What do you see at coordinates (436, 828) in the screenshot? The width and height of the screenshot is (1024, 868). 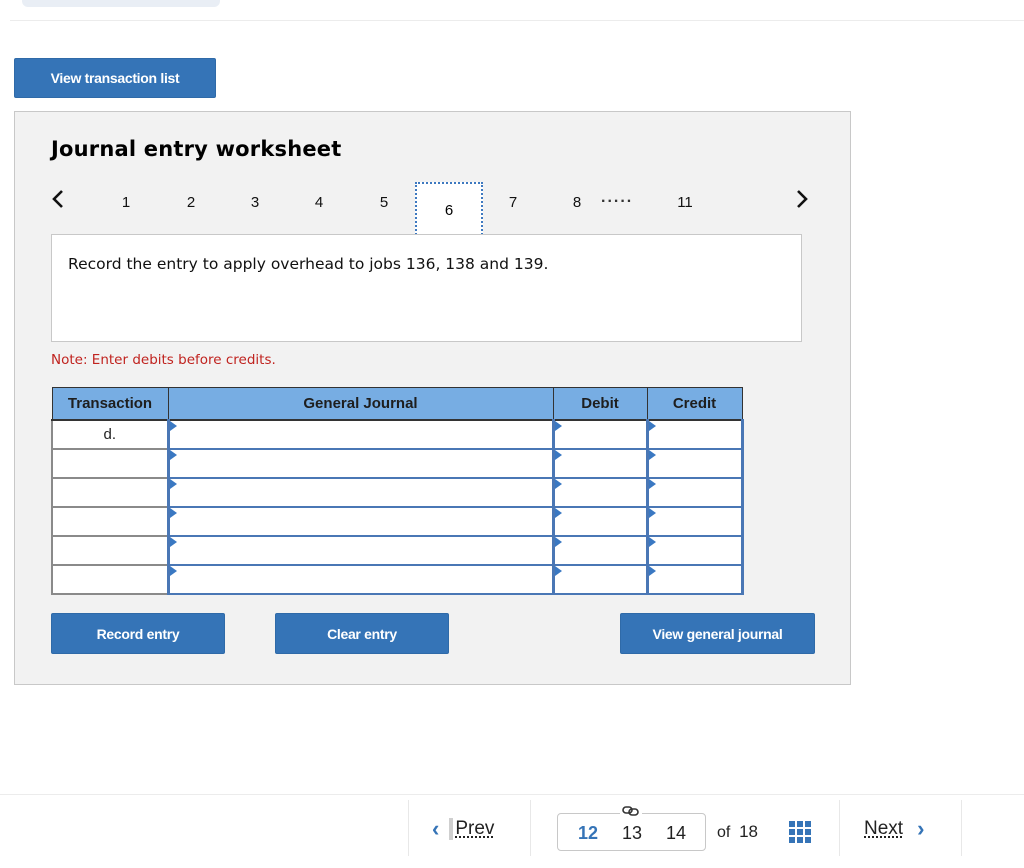 I see `chevron-left-icon: ‹` at bounding box center [436, 828].